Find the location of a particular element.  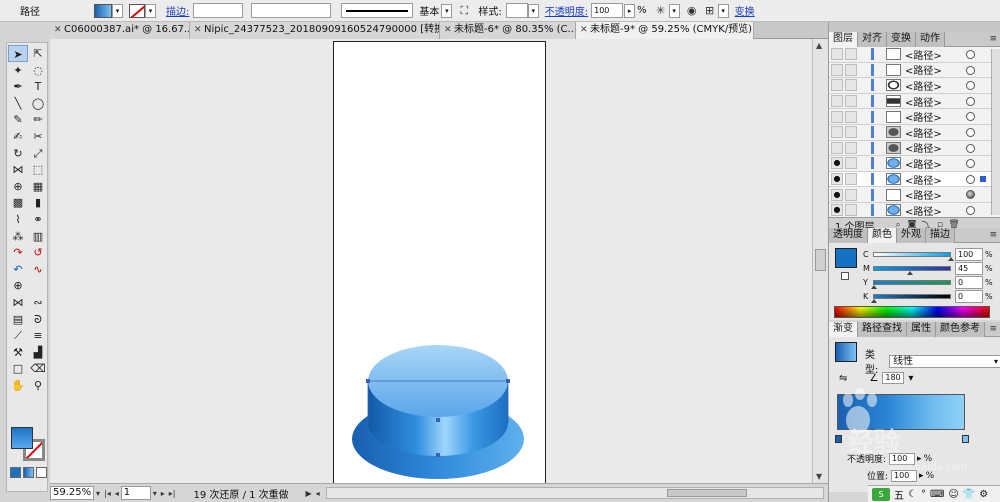

layers-scrollbar is located at coordinates (995, 132).